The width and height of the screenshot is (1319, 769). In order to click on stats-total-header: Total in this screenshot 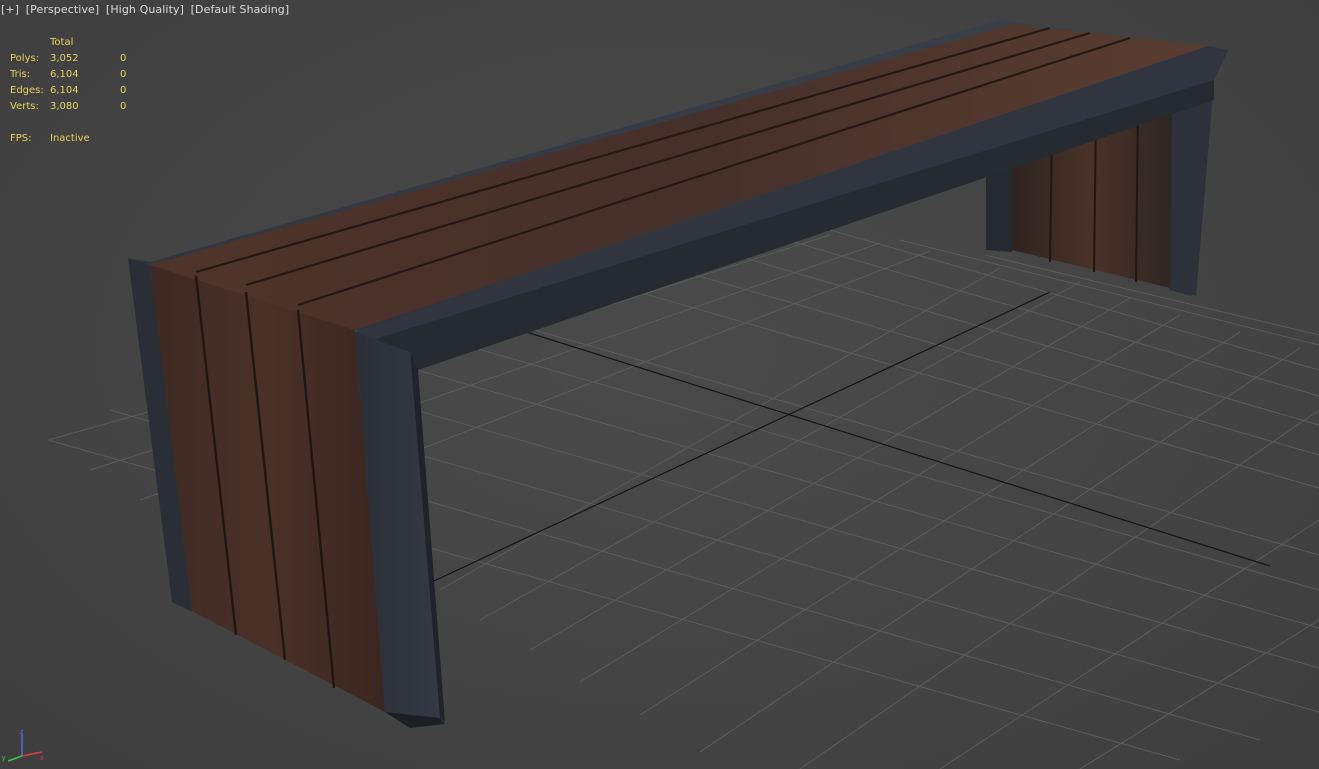, I will do `click(62, 42)`.